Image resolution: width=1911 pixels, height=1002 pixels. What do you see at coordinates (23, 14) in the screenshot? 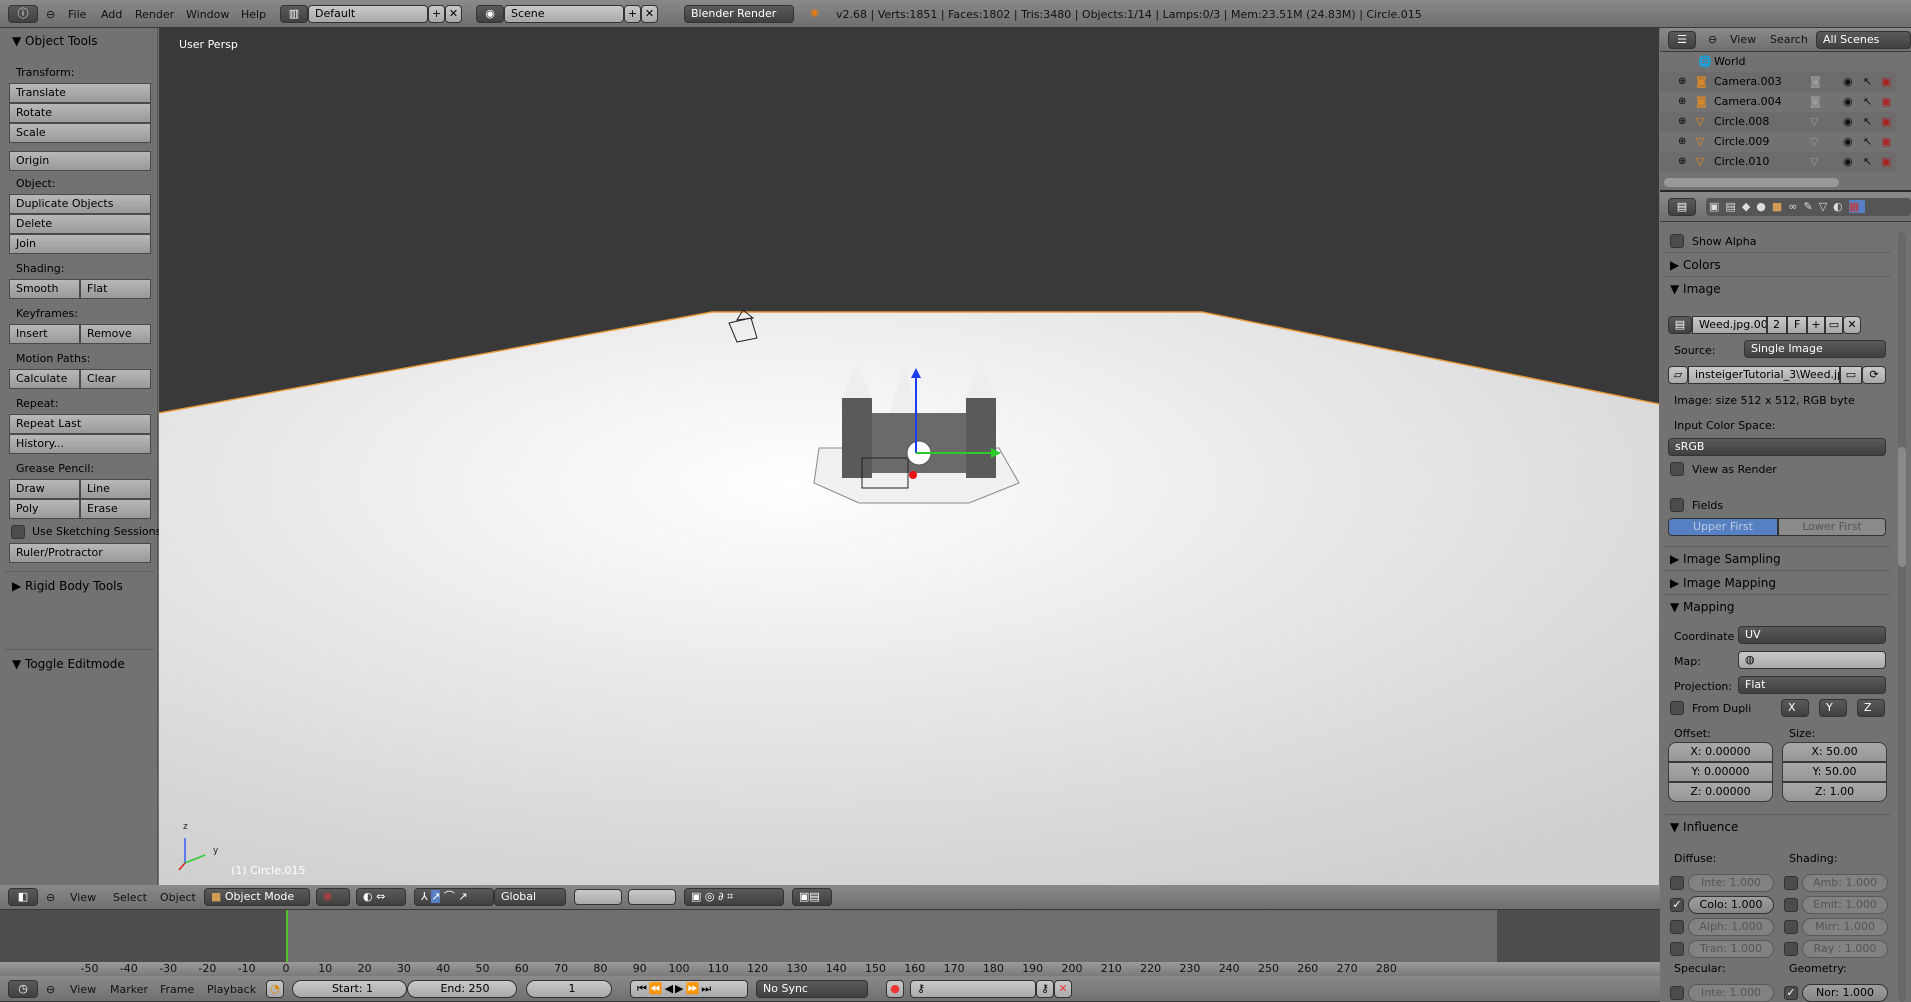
I see `info-editor-type-button: ⓘ` at bounding box center [23, 14].